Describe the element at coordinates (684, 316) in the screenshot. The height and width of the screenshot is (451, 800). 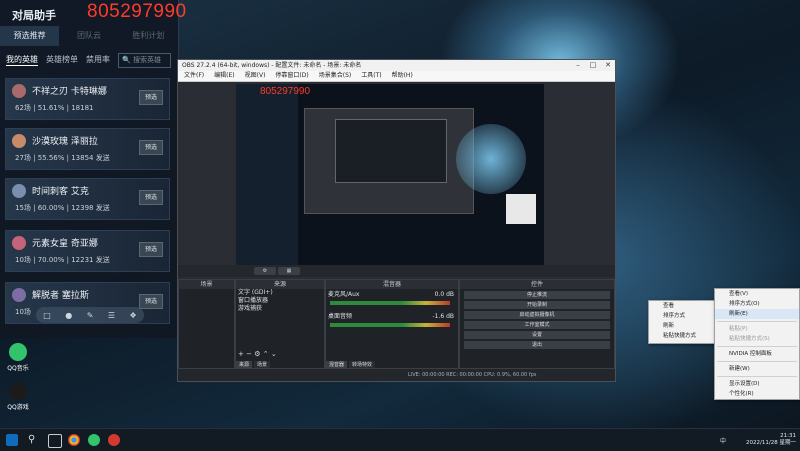
I see `menu-item: 排序方式` at that location.